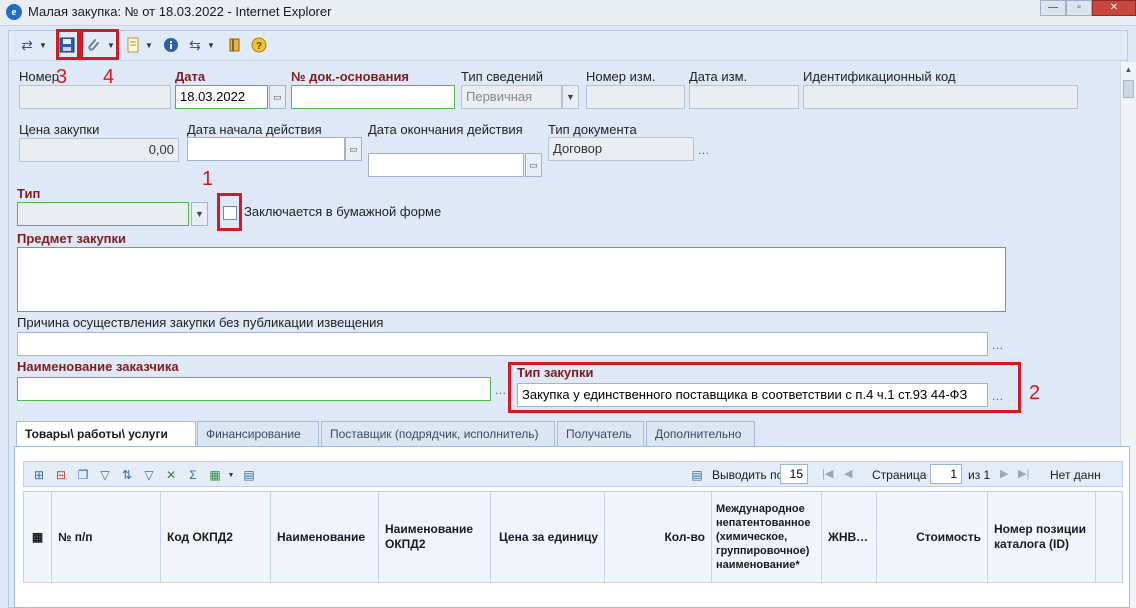 The height and width of the screenshot is (608, 1136). I want to click on change-date-label: Дата изм., so click(718, 76).